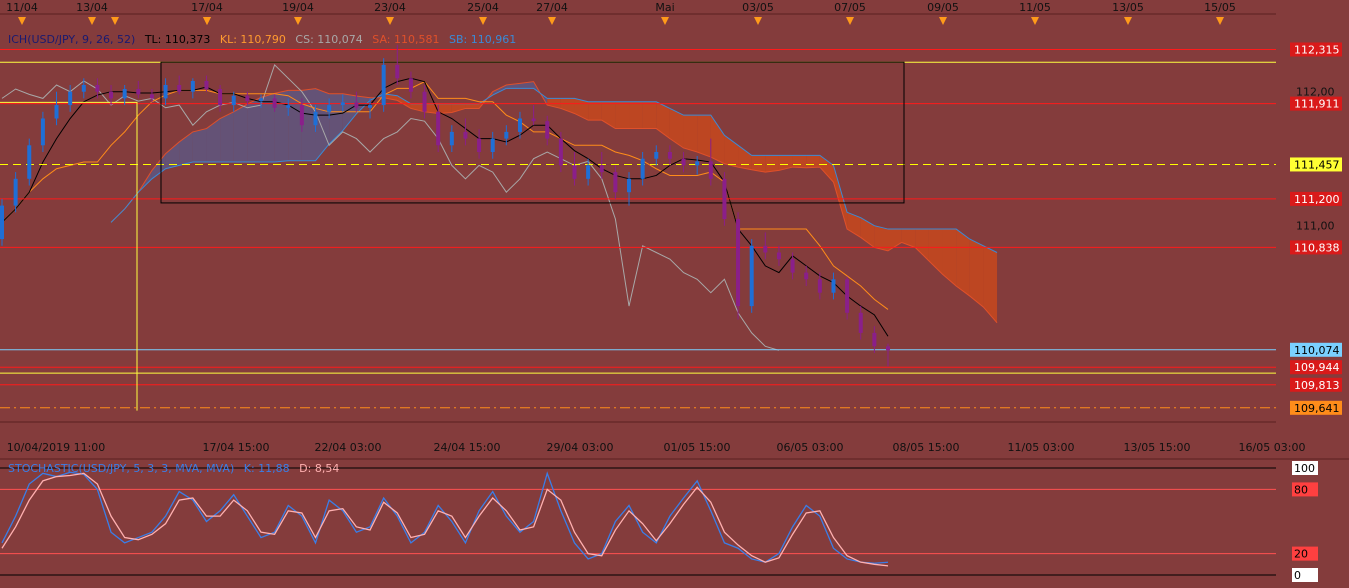 The width and height of the screenshot is (1349, 588). I want to click on bottom-date-label: 10/04/2019 11:00, so click(56, 447).